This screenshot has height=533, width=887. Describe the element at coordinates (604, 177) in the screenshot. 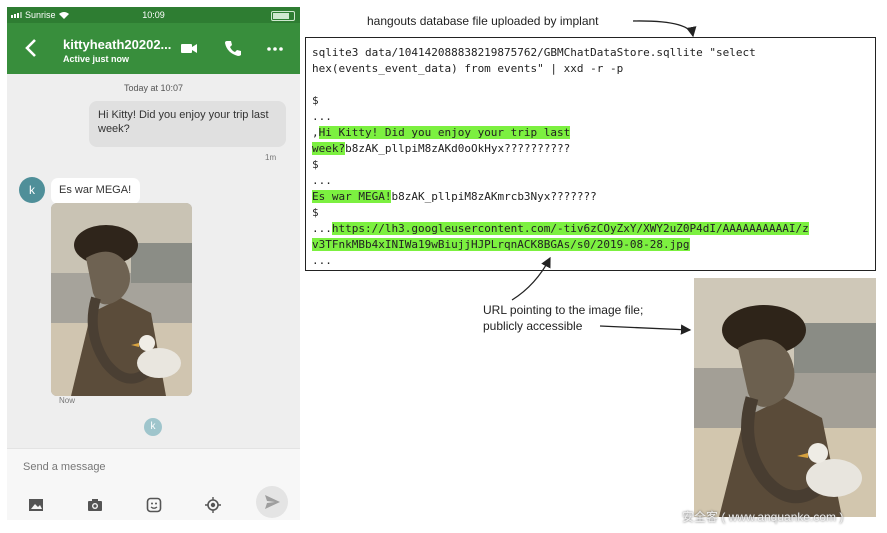

I see `annotation-arrows` at that location.